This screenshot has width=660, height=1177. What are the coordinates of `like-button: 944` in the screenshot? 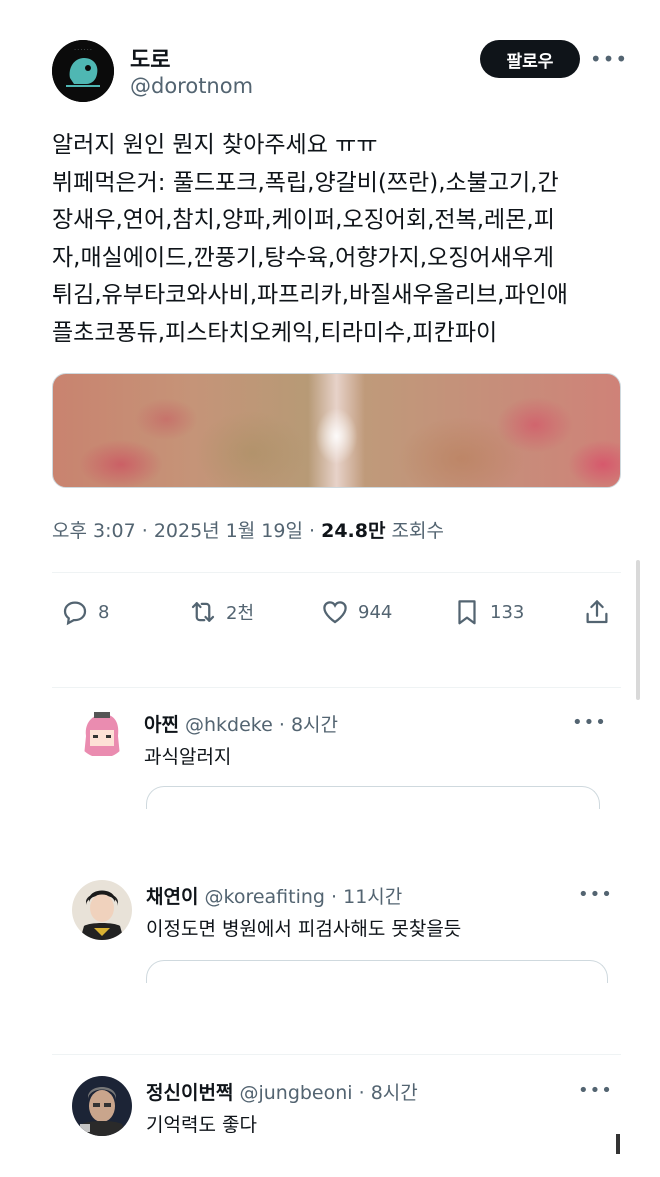 It's located at (356, 612).